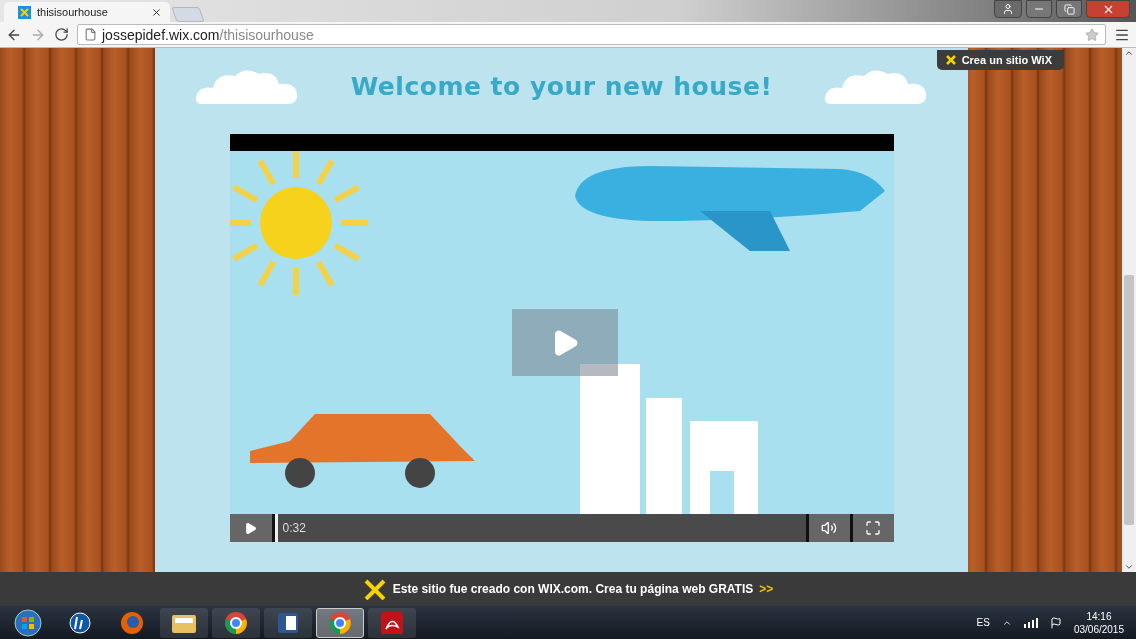  Describe the element at coordinates (538, 528) in the screenshot. I see `progress-track: 0:32` at that location.